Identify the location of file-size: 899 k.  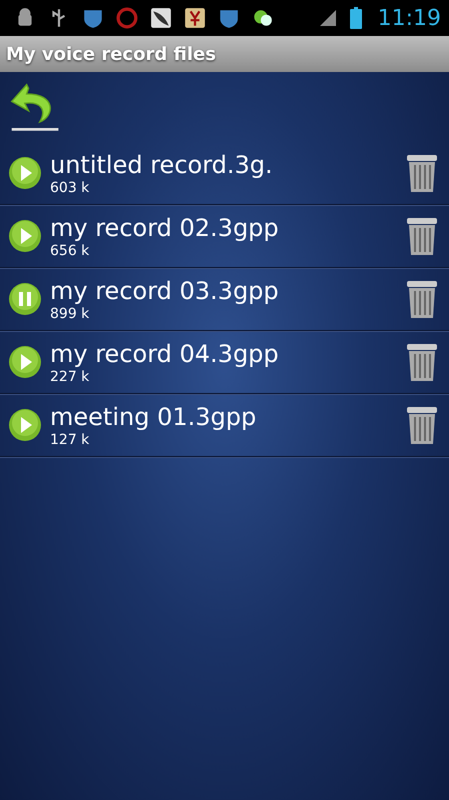
(70, 314).